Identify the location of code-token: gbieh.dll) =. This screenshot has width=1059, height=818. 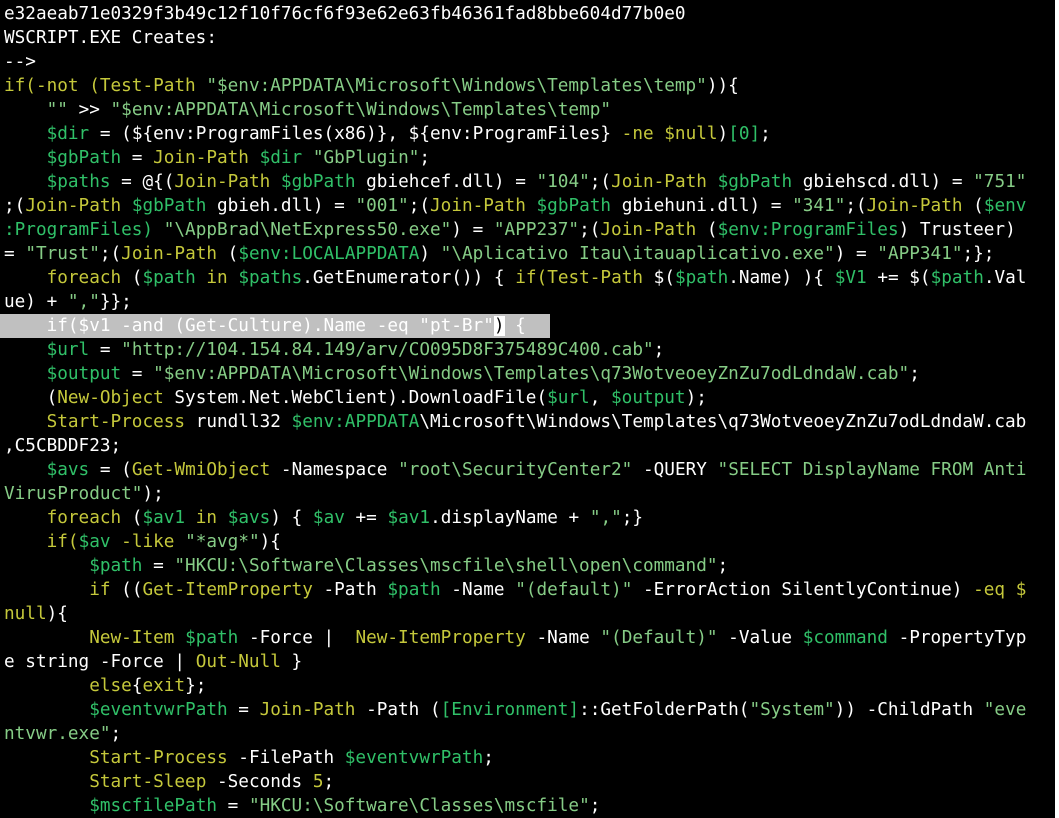
(281, 206).